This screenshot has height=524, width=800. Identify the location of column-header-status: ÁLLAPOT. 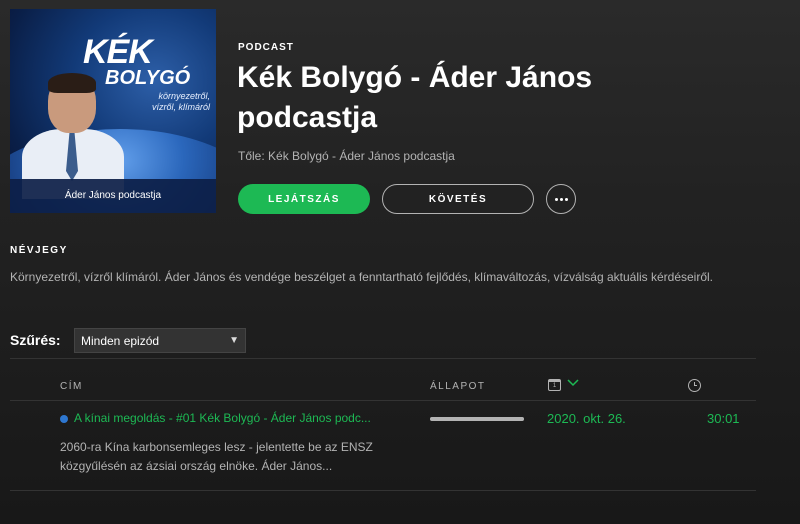
(458, 386).